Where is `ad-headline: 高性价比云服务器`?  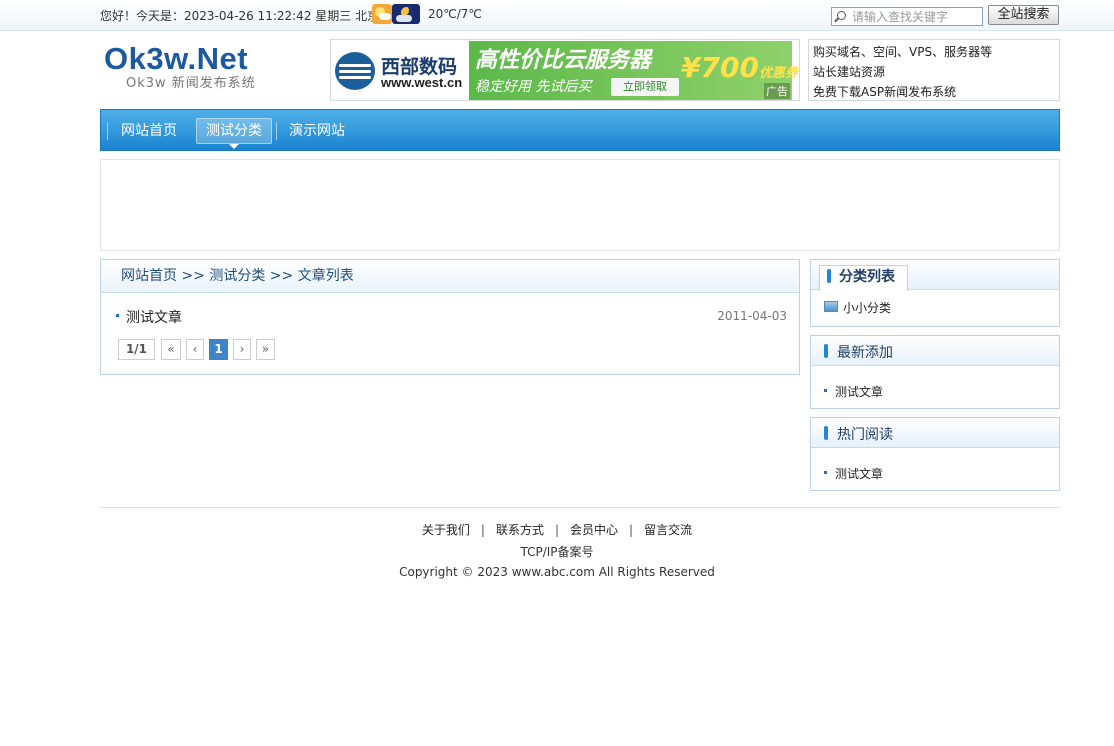
ad-headline: 高性价比云服务器 is located at coordinates (563, 60).